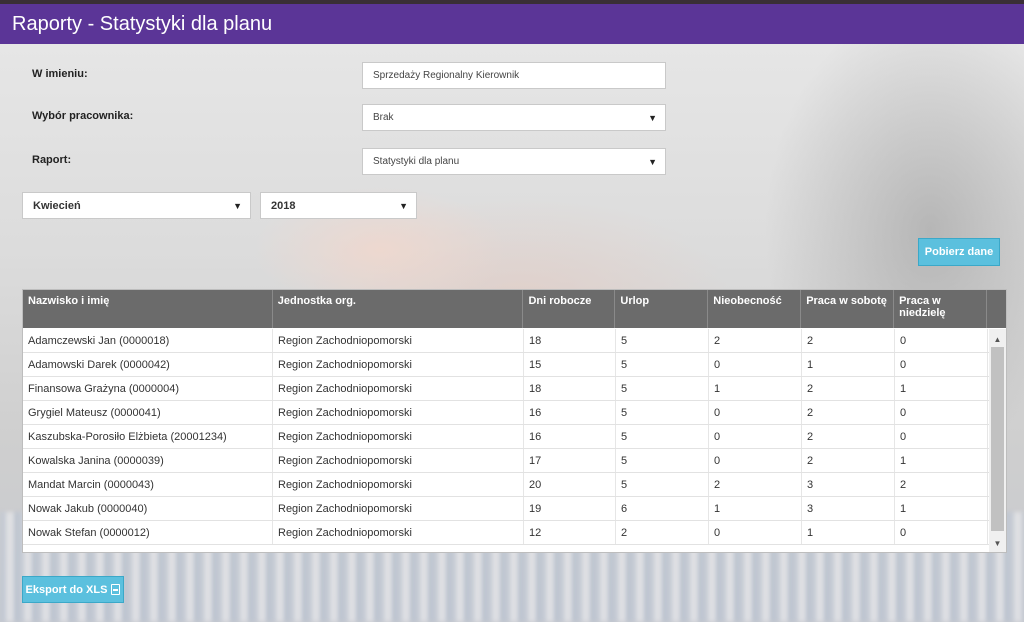 The height and width of the screenshot is (622, 1024). I want to click on month-select: Kwiecień ▼, so click(136, 205).